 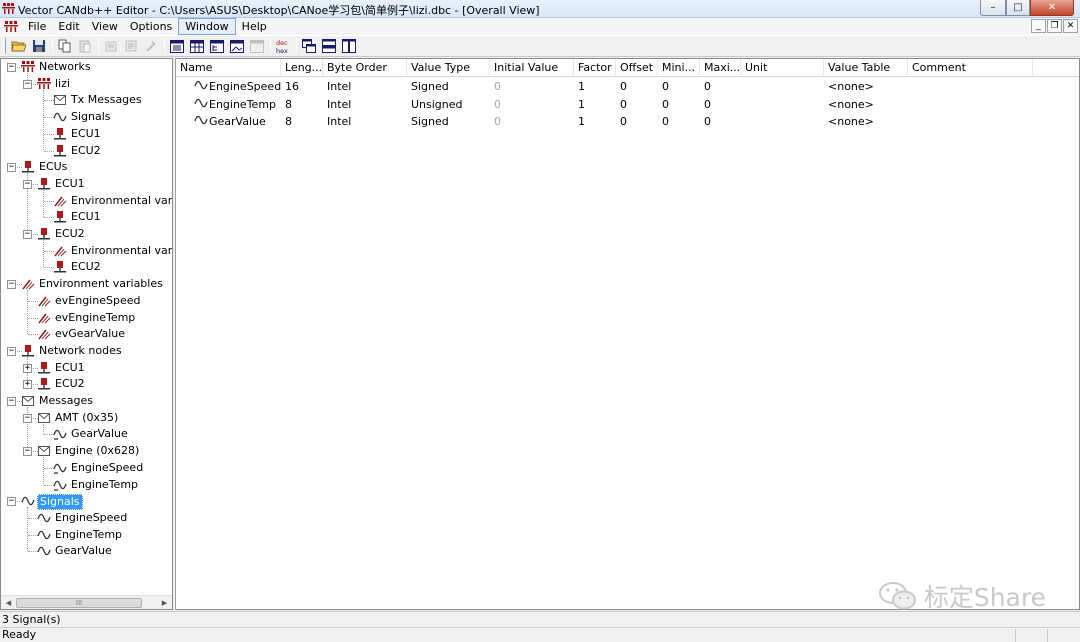 What do you see at coordinates (254, 26) in the screenshot?
I see `menu-help: Help` at bounding box center [254, 26].